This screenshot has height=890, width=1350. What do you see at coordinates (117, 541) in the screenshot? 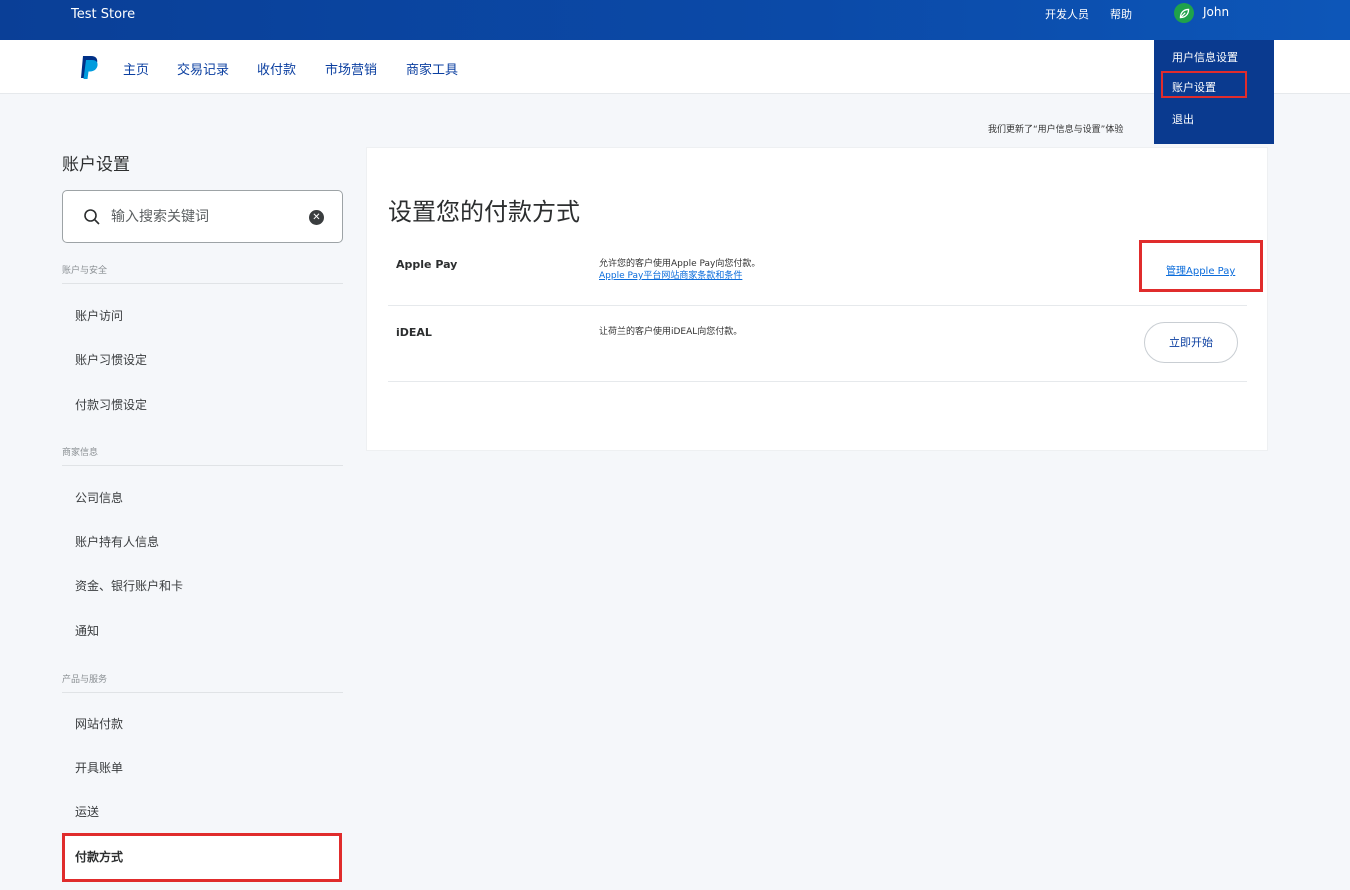
I see `sidebar-item-account-holder-info: 账户持有人信息` at bounding box center [117, 541].